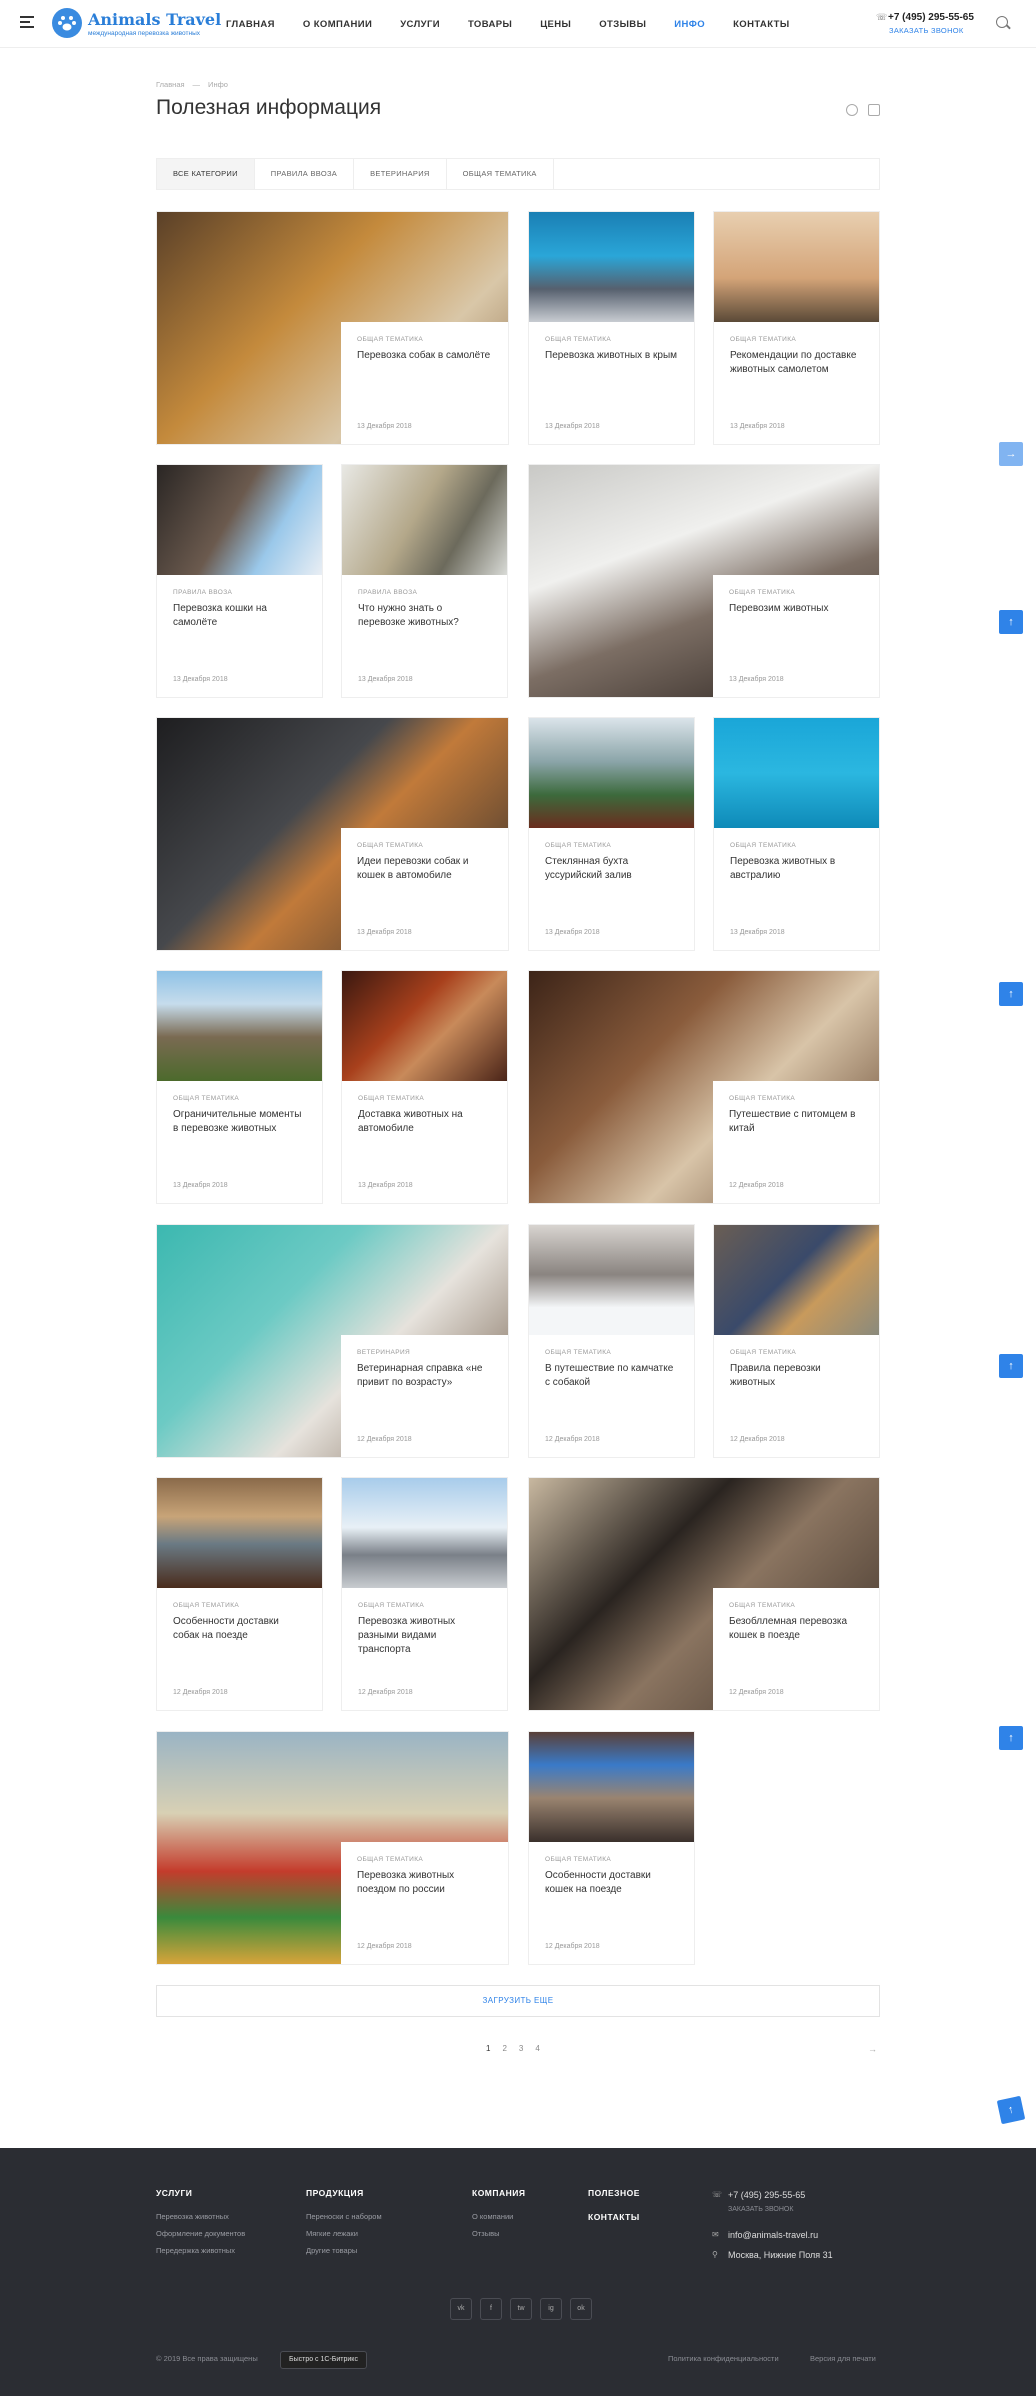 This screenshot has height=2396, width=1036. Describe the element at coordinates (581, 2309) in the screenshot. I see `odnoklassniki-icon: ok` at that location.